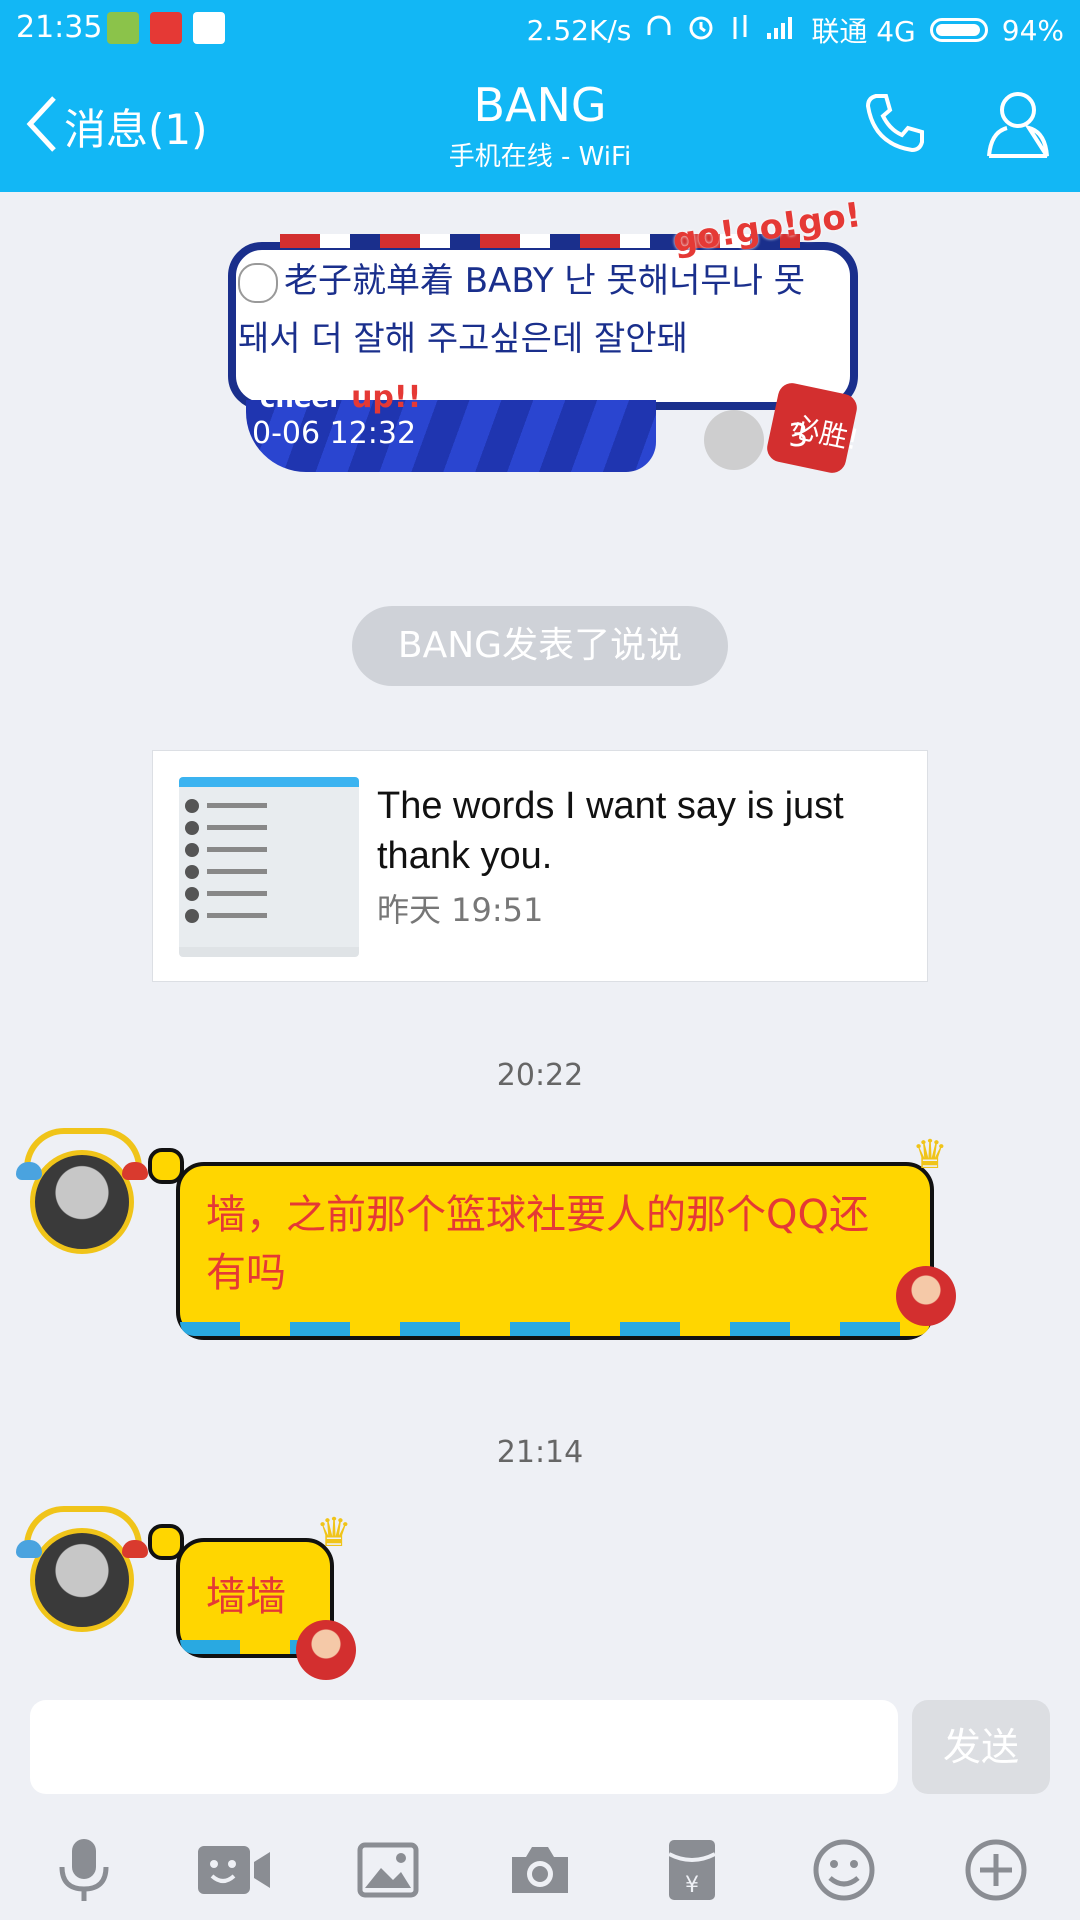 The height and width of the screenshot is (1920, 1080). What do you see at coordinates (701, 30) in the screenshot?
I see `alarm-icon` at bounding box center [701, 30].